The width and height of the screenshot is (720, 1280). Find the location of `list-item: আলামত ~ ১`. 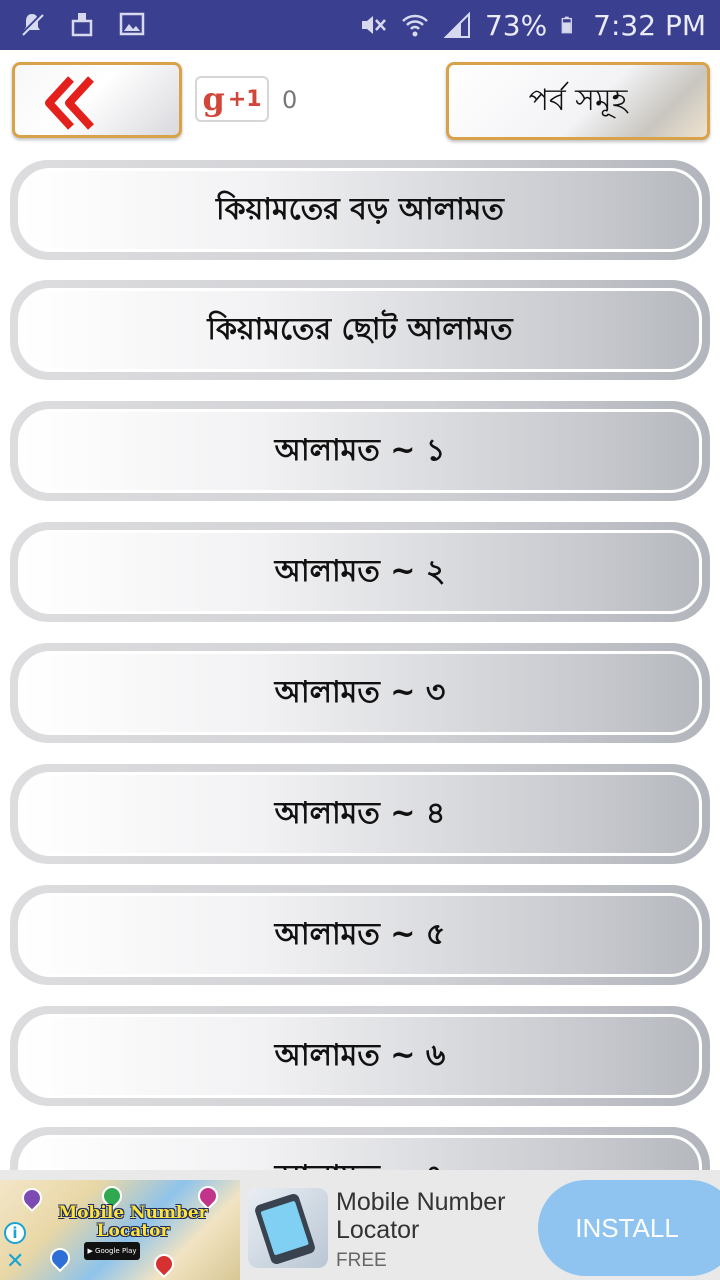

list-item: আলামত ~ ১ is located at coordinates (360, 451).